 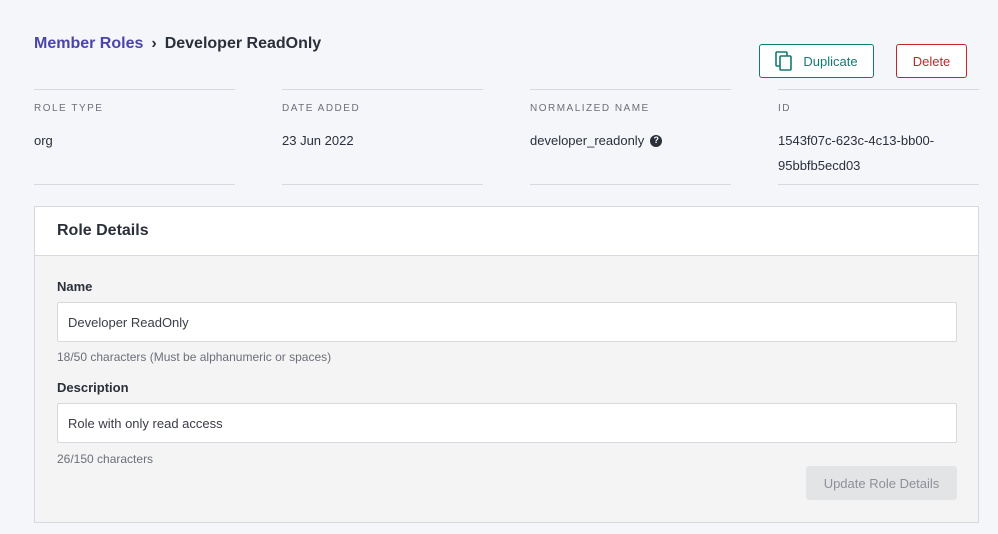 I want to click on id-value-line-2: 95bbfb5ecd03, so click(x=819, y=165).